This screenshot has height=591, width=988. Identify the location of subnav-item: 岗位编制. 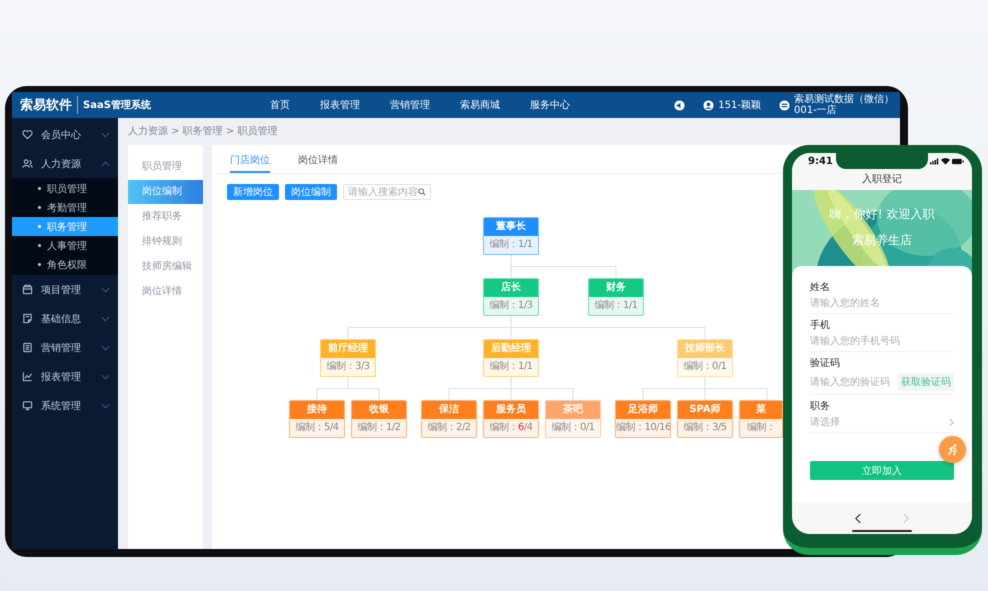
(165, 192).